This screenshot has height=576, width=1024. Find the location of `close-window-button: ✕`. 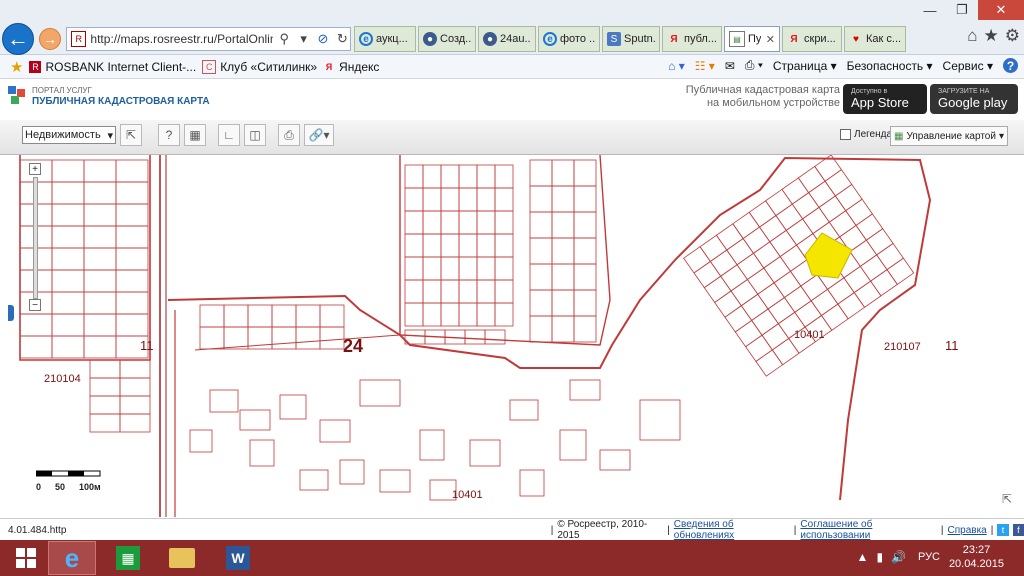

close-window-button: ✕ is located at coordinates (1001, 10).